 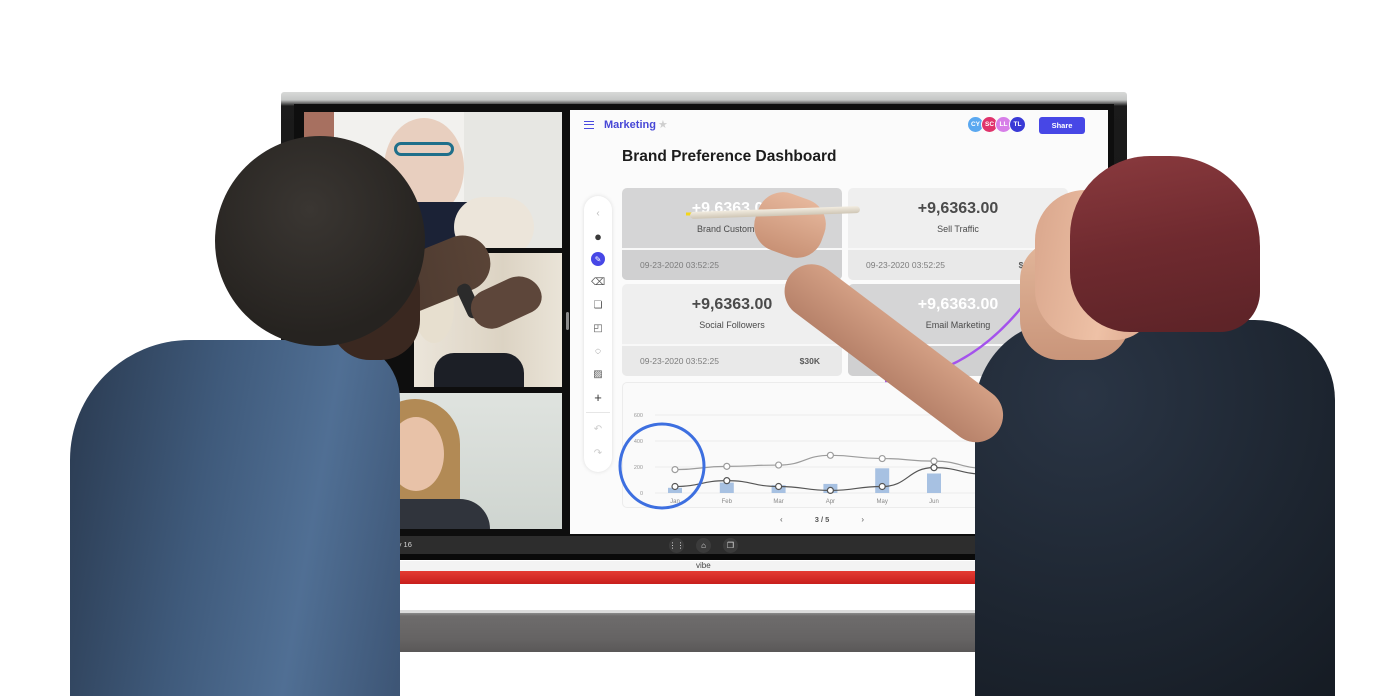 What do you see at coordinates (703, 545) in the screenshot?
I see `home-icon: ⌂` at bounding box center [703, 545].